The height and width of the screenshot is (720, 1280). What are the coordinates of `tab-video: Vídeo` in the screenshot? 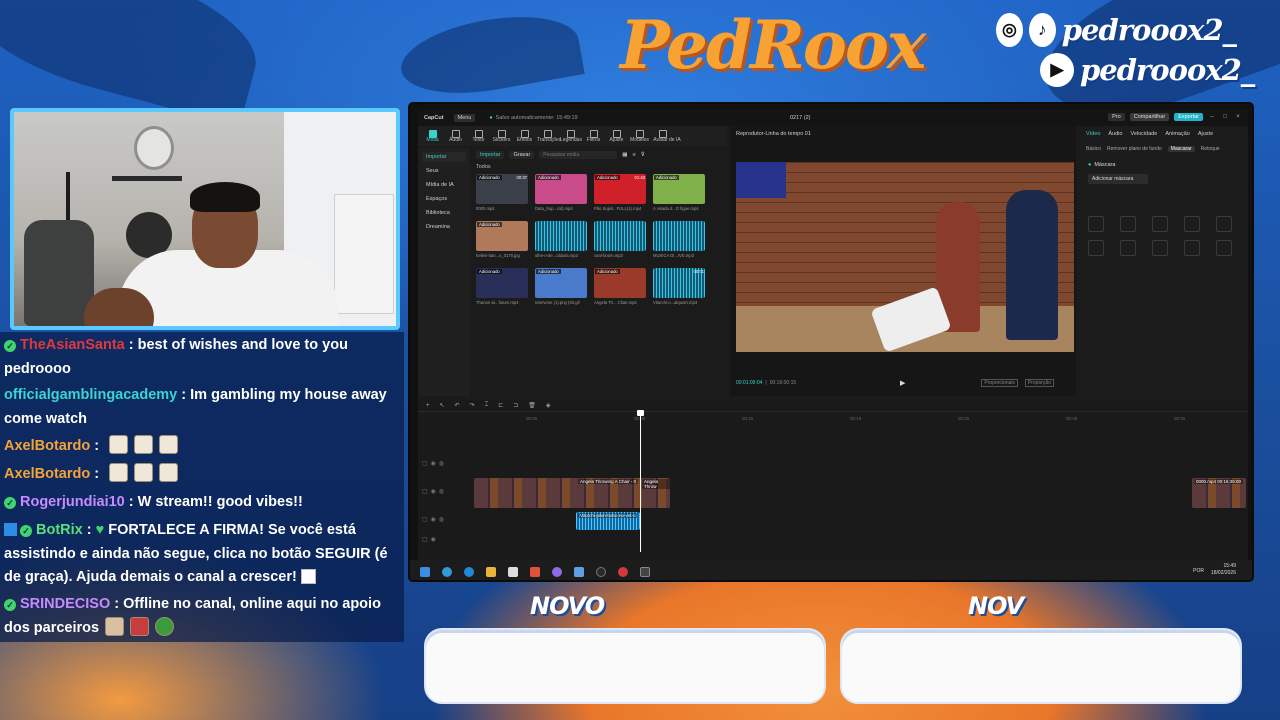 It's located at (1093, 134).